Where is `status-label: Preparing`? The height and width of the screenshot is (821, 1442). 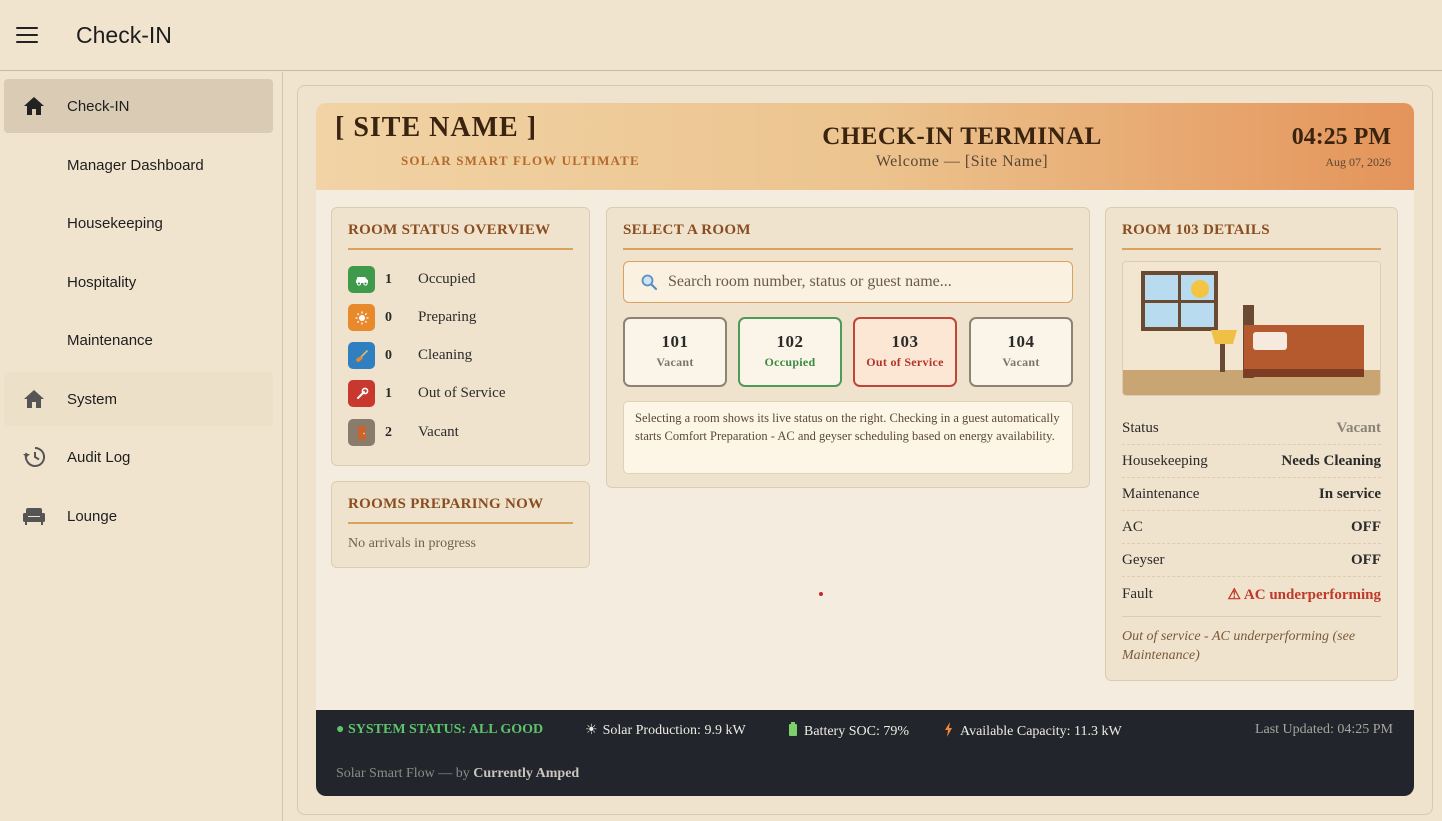 status-label: Preparing is located at coordinates (447, 317).